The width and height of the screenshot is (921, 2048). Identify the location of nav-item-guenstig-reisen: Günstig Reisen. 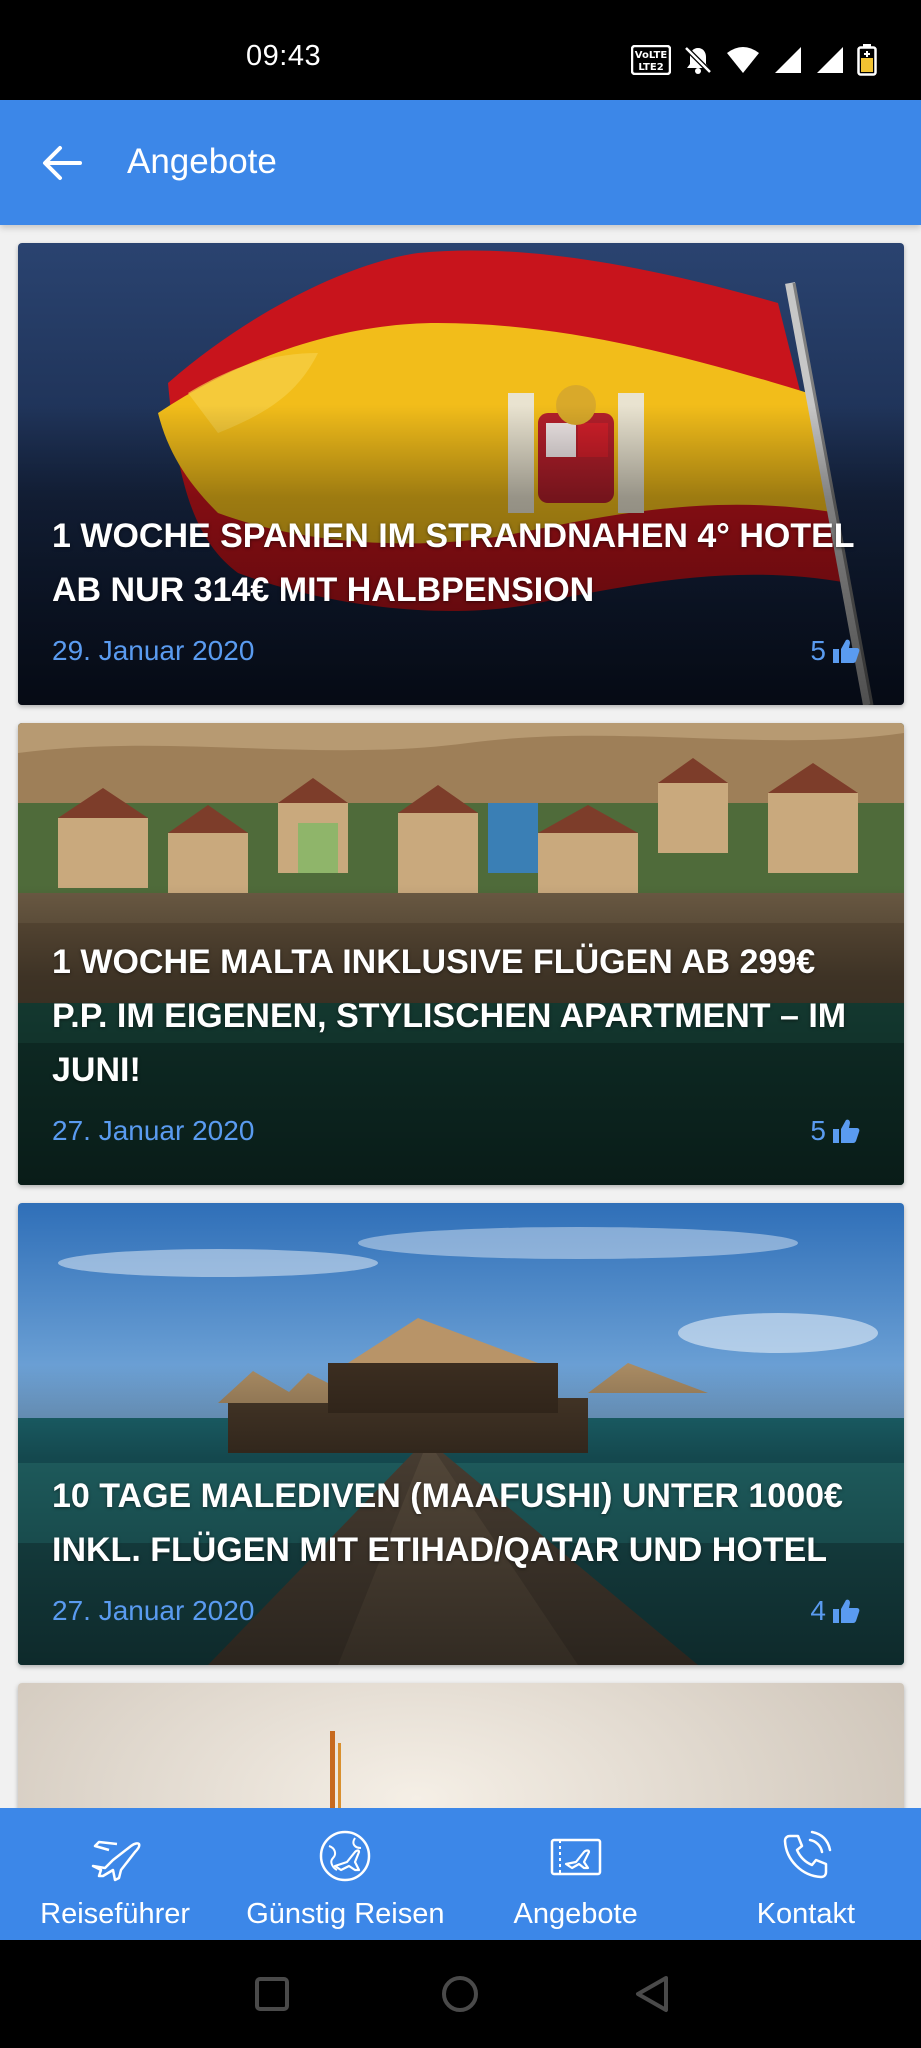
(345, 1874).